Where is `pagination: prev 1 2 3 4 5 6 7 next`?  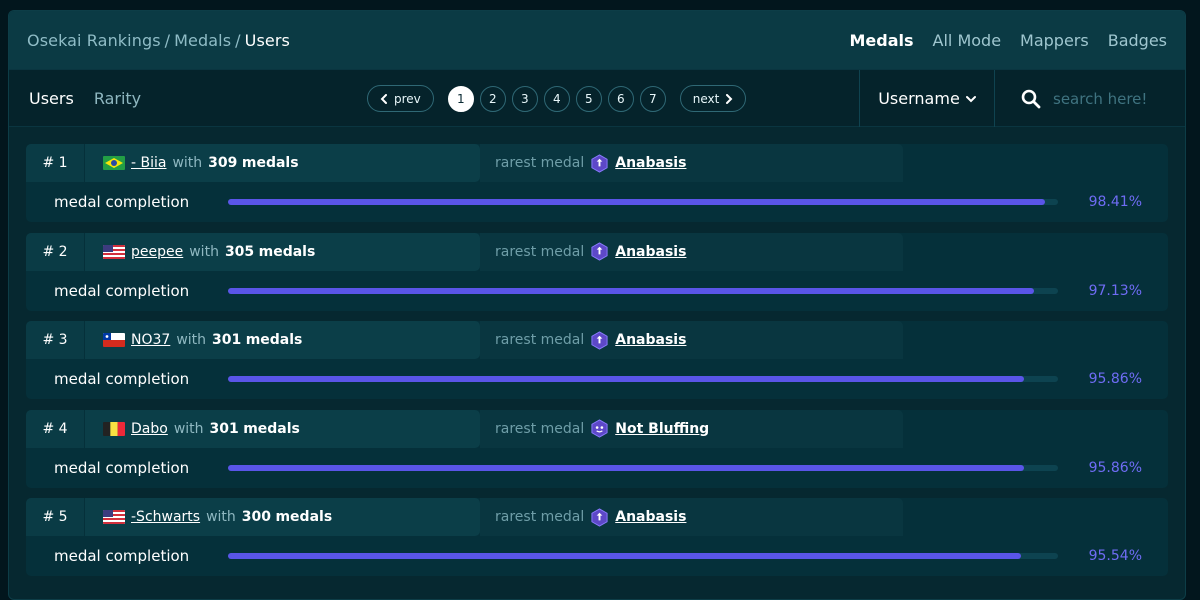
pagination: prev 1 2 3 4 5 6 7 next is located at coordinates (557, 98).